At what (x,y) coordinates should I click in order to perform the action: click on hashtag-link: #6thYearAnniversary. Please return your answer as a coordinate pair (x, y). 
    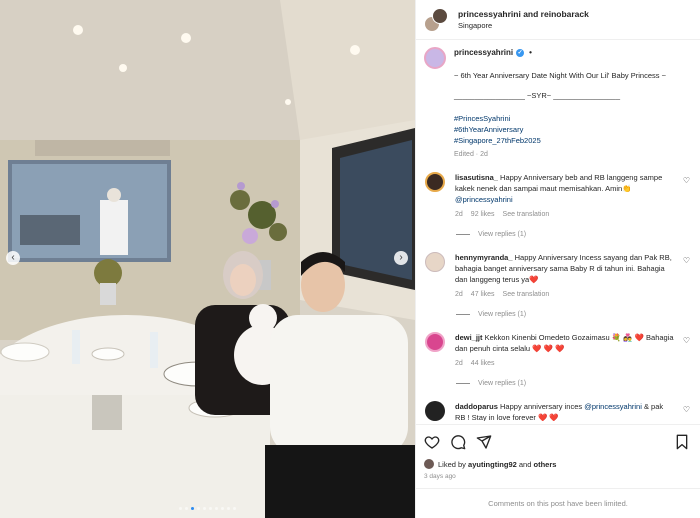
    Looking at the image, I should click on (573, 129).